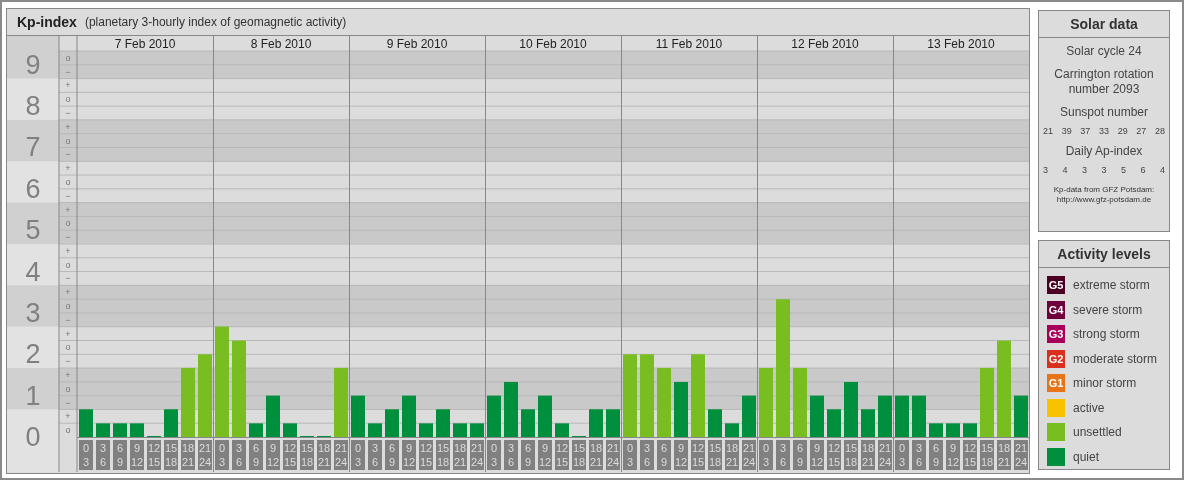 The image size is (1184, 480). What do you see at coordinates (1104, 200) in the screenshot?
I see `source-url: http://www.gfz-potsdam.de` at bounding box center [1104, 200].